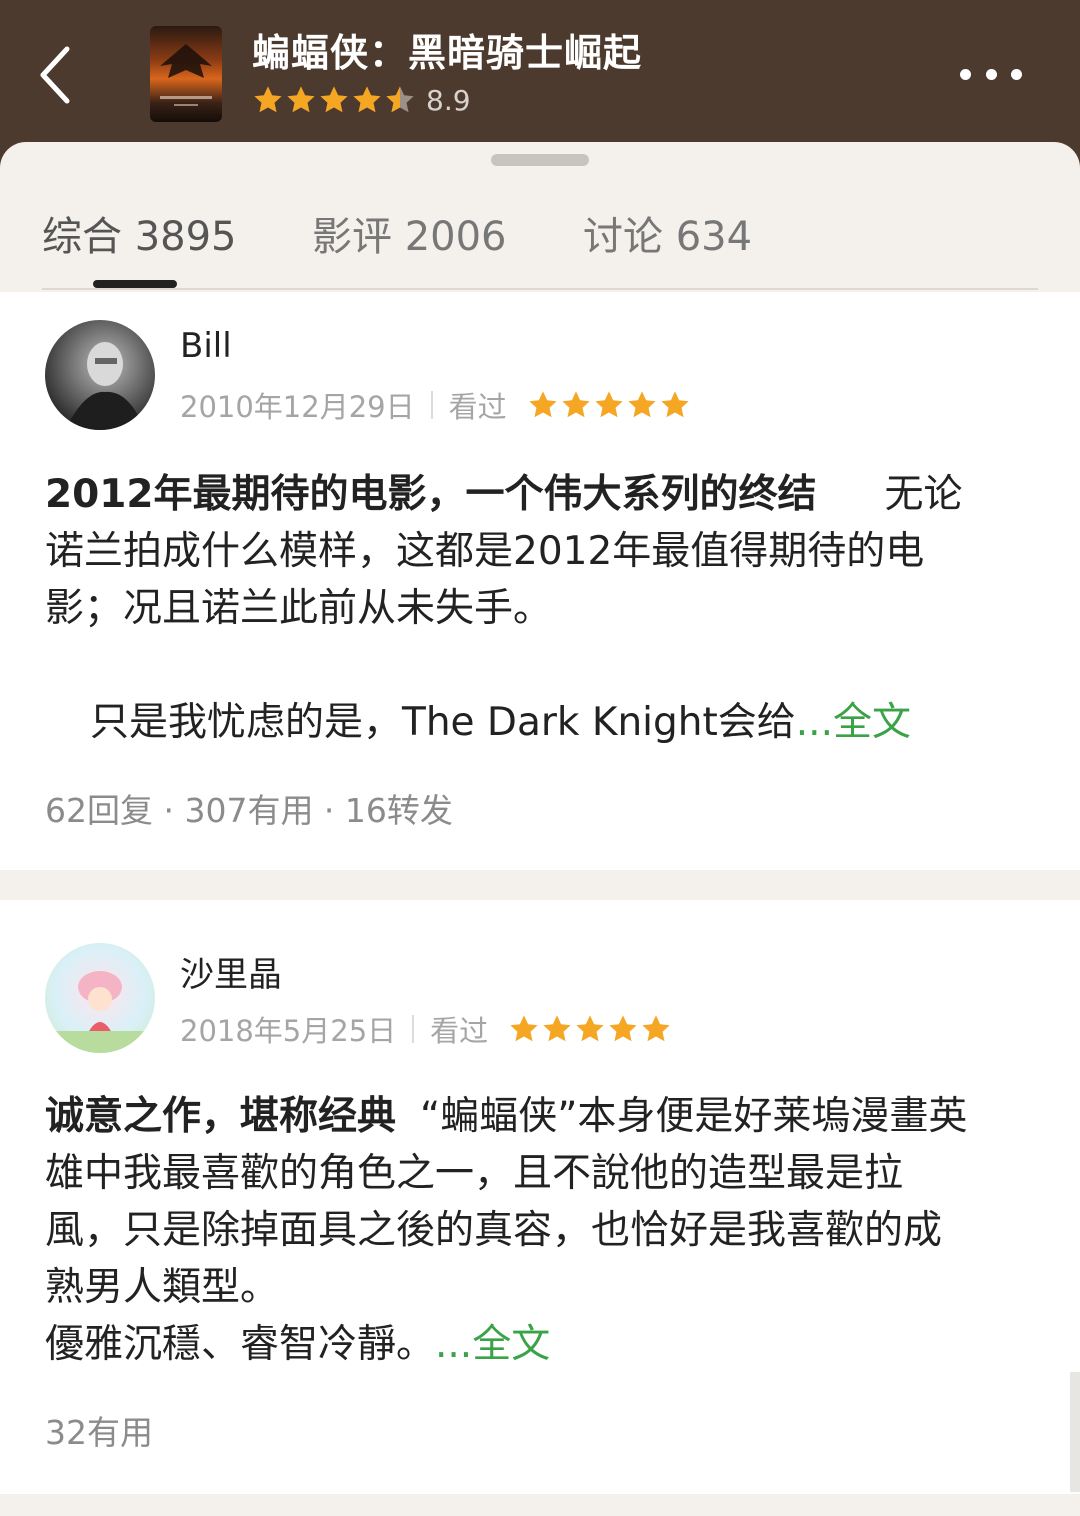 The height and width of the screenshot is (1516, 1080). Describe the element at coordinates (474, 1173) in the screenshot. I see `review-text: 雄中我最喜歡的角色之一，且不說他的造型最是拉` at that location.